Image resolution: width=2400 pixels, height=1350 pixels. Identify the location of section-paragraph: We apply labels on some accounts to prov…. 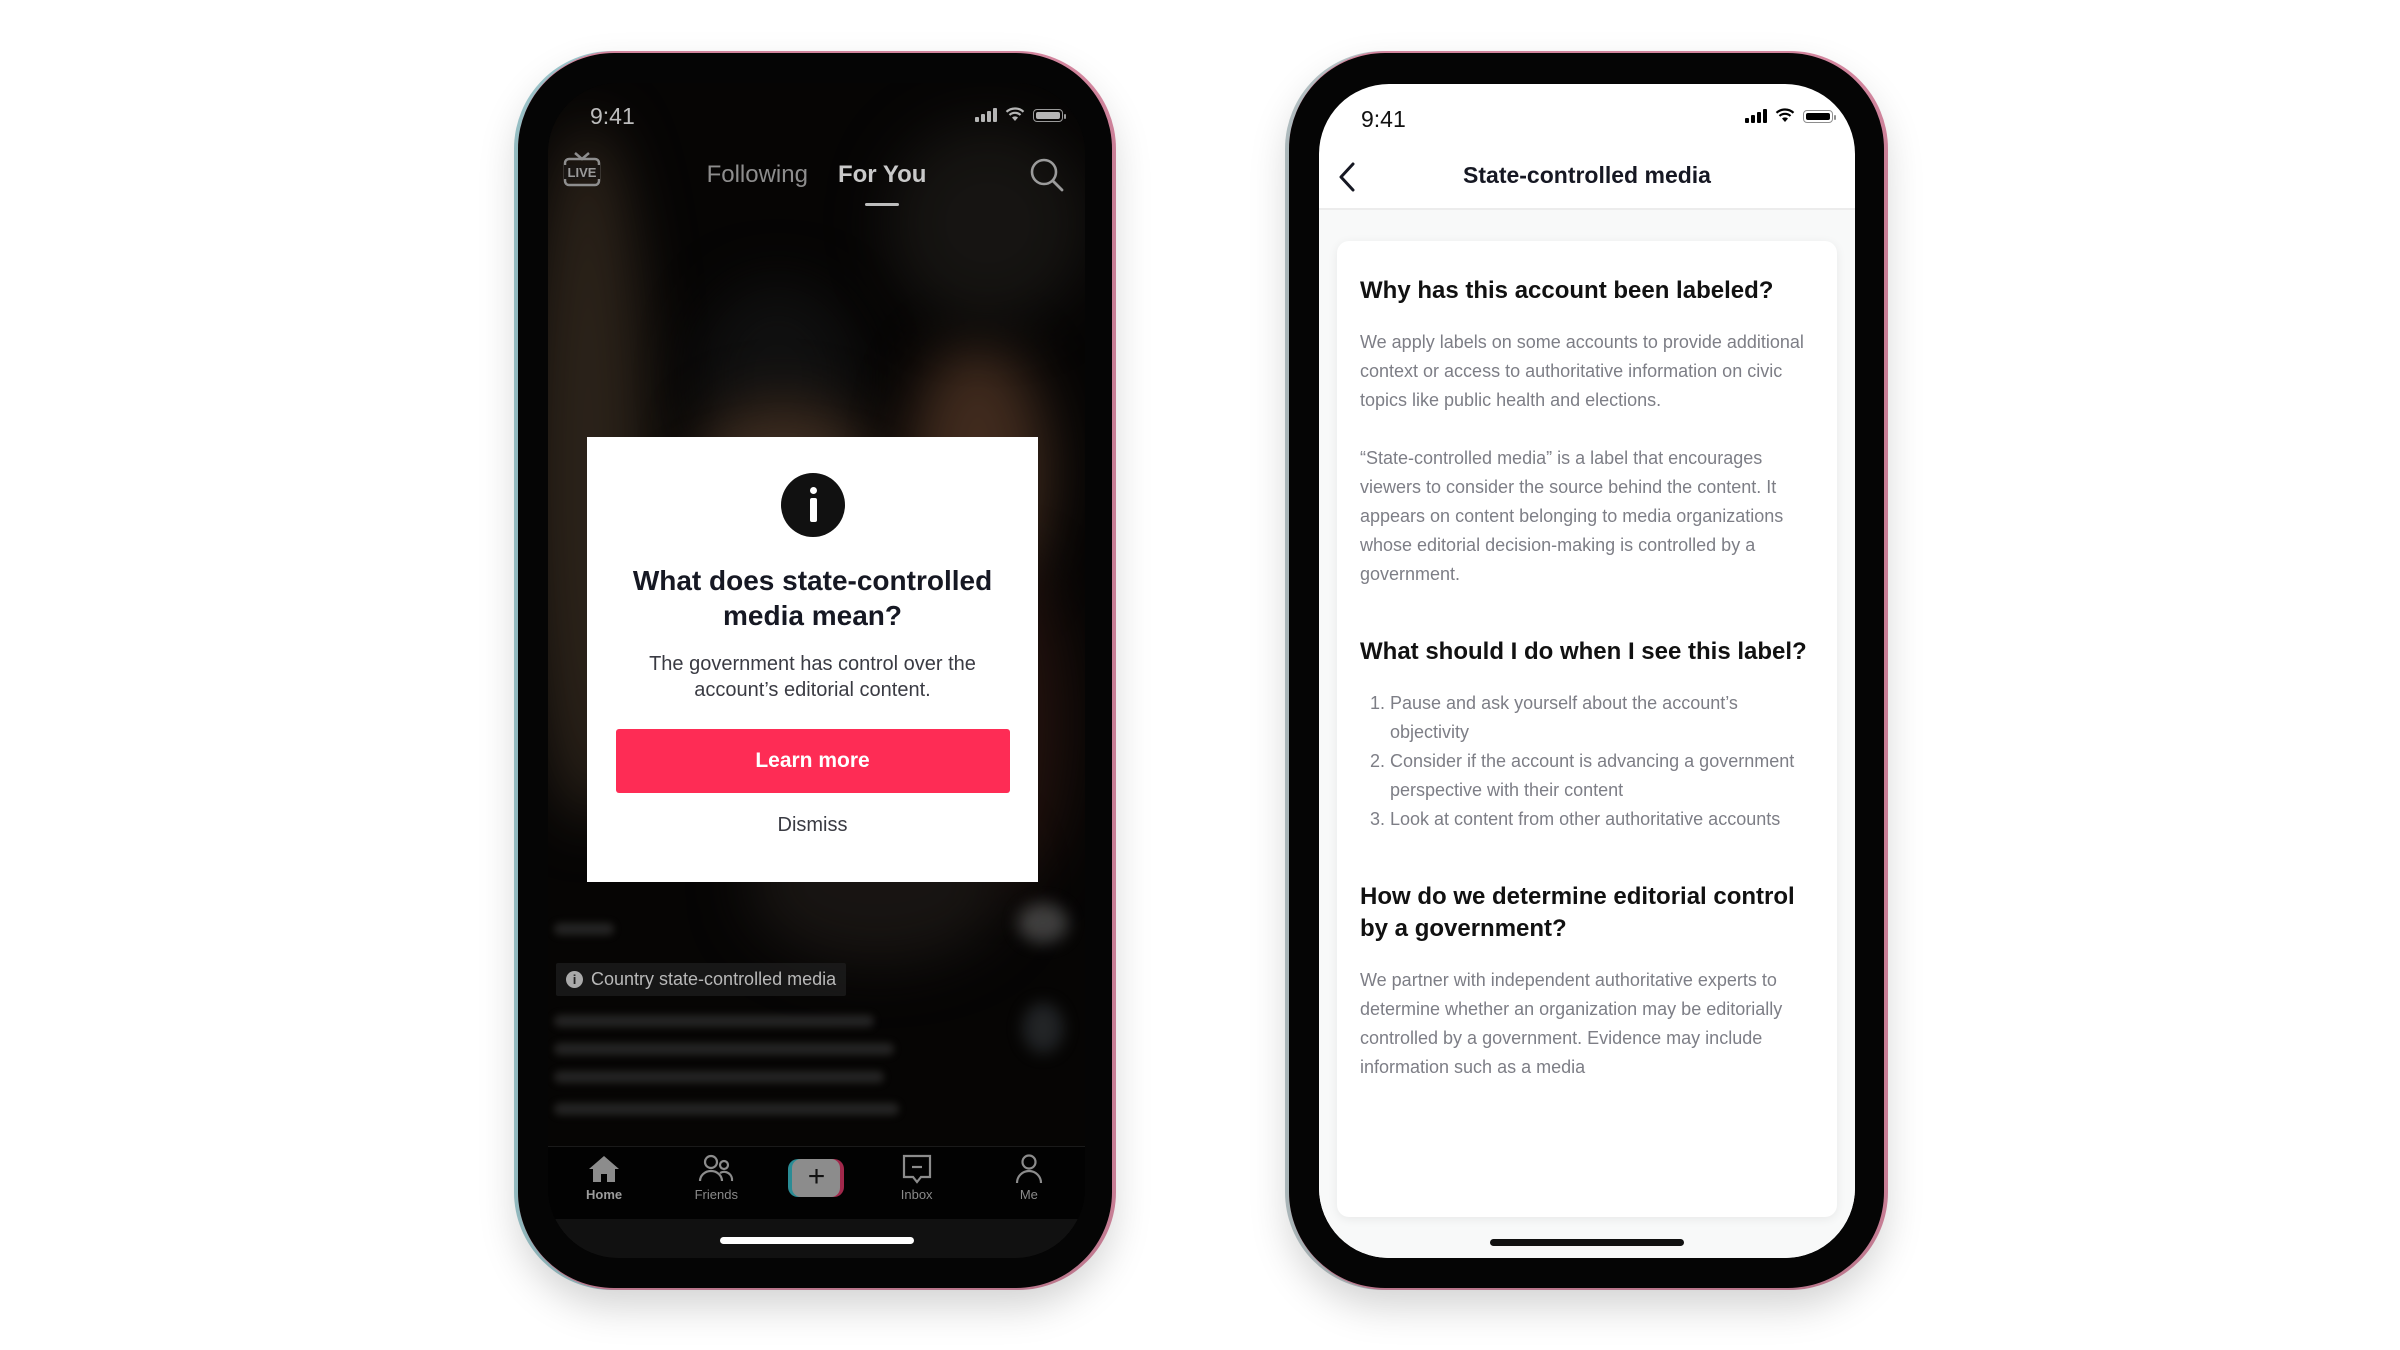
(1582, 371).